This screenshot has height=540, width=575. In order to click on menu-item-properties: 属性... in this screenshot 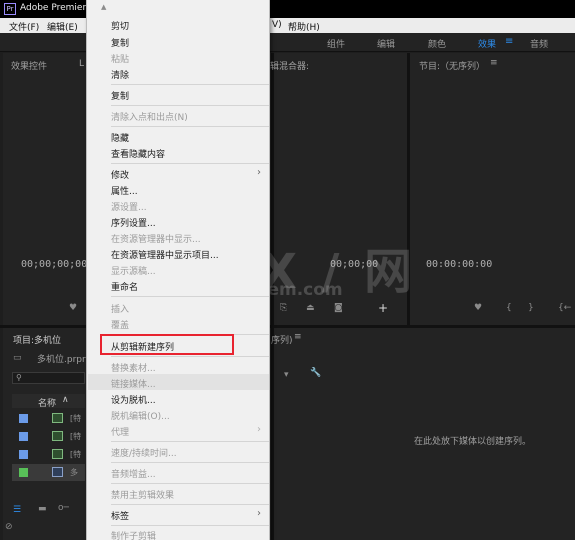, I will do `click(124, 190)`.